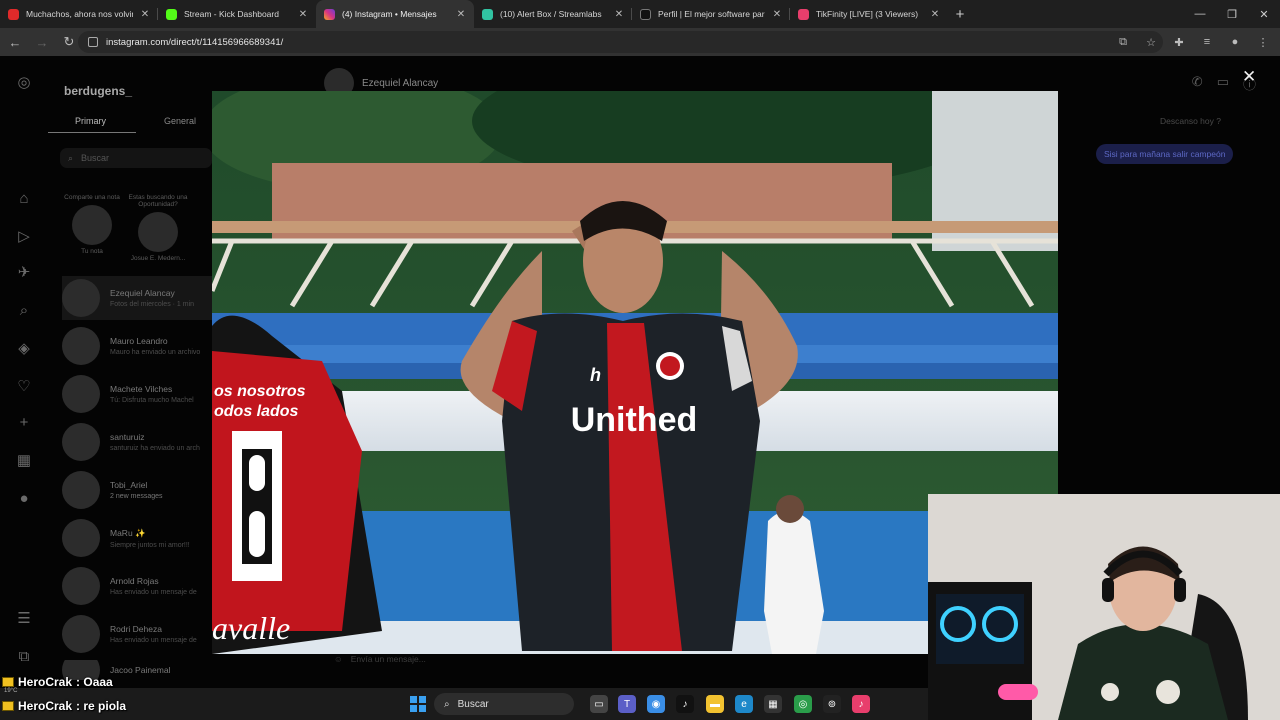 This screenshot has width=1280, height=720. What do you see at coordinates (595, 375) in the screenshot?
I see `svg-text: h` at bounding box center [595, 375].